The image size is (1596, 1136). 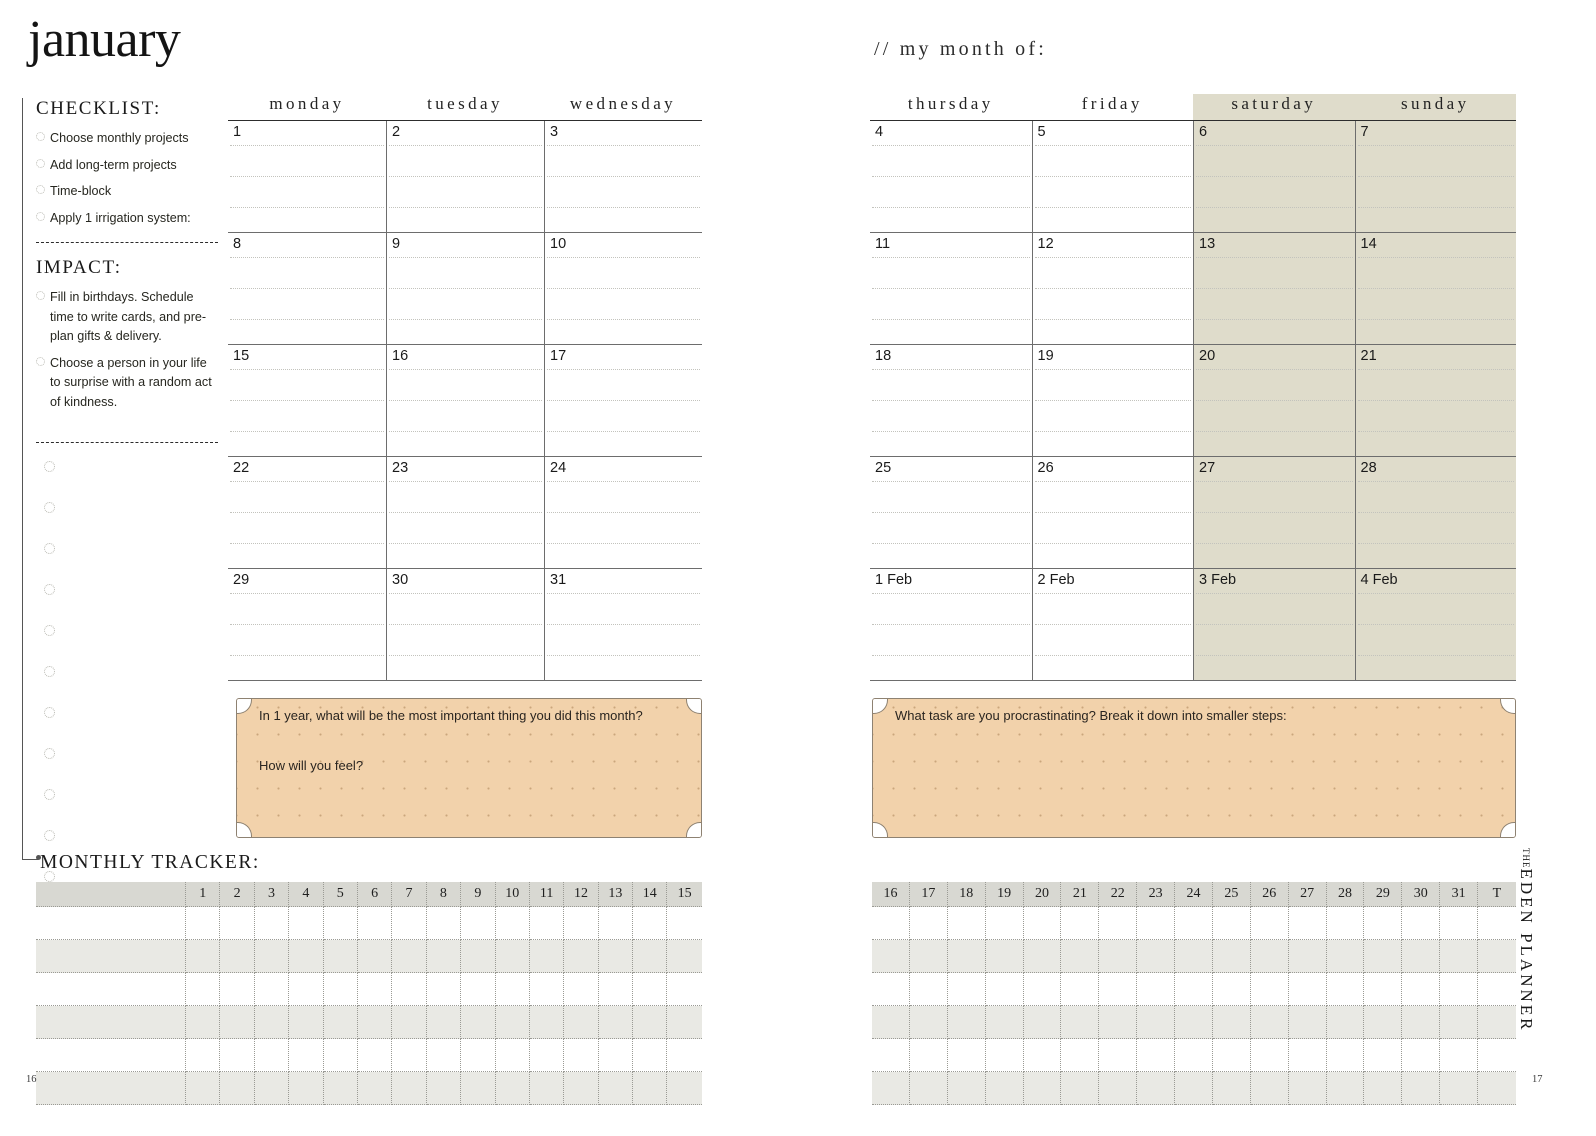 What do you see at coordinates (1274, 176) in the screenshot?
I see `day-cell: 6` at bounding box center [1274, 176].